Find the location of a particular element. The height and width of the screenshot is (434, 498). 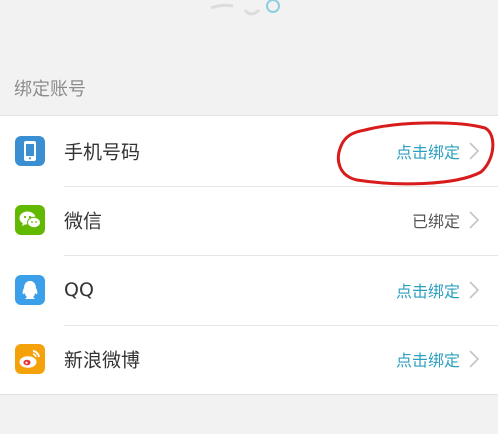

account-label: 手机号码 is located at coordinates (102, 152).